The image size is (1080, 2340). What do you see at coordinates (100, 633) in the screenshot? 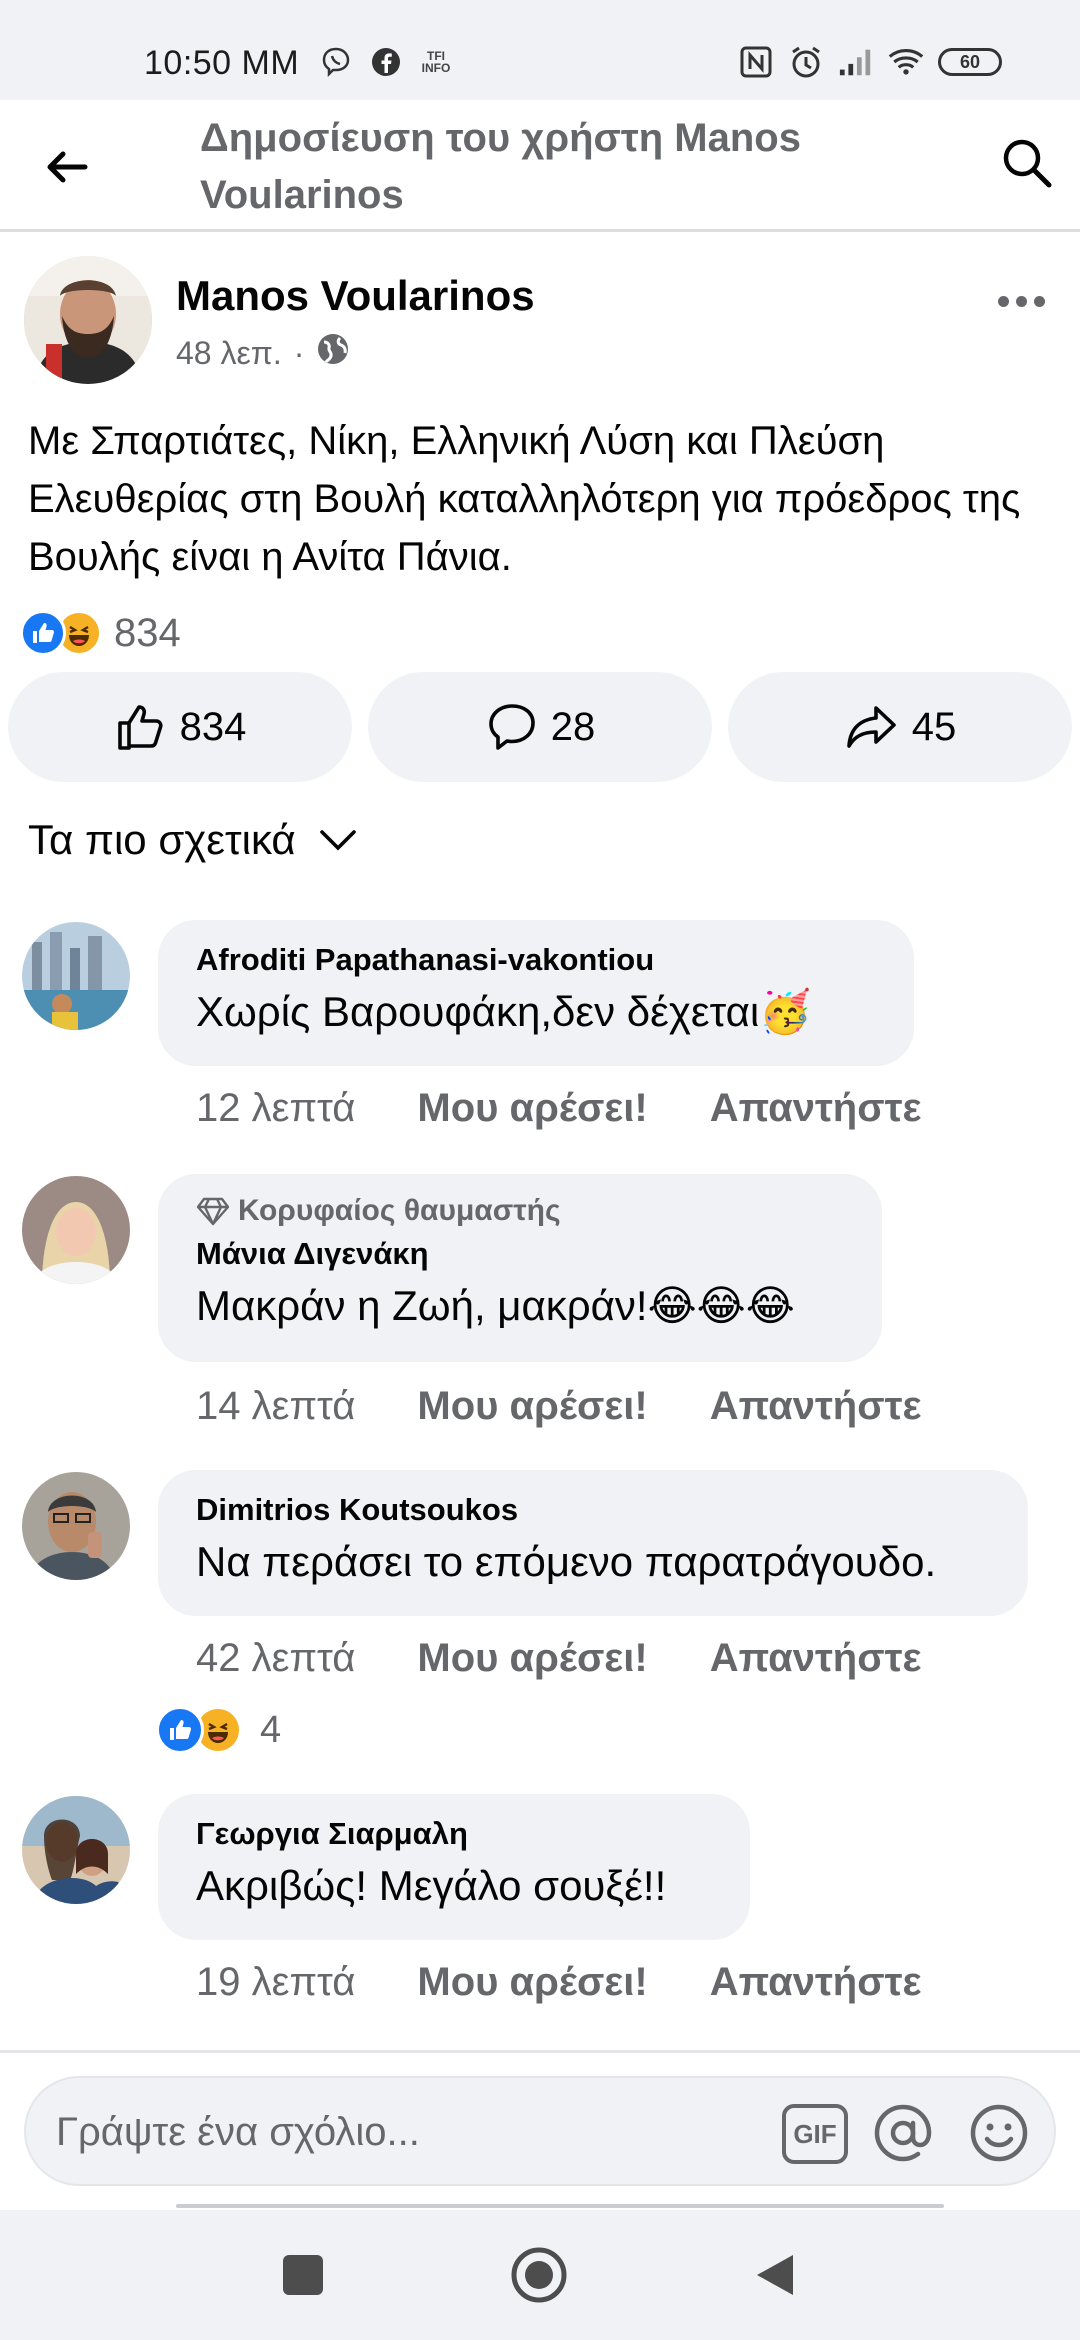
I see `post-reactions-summary: 834` at bounding box center [100, 633].